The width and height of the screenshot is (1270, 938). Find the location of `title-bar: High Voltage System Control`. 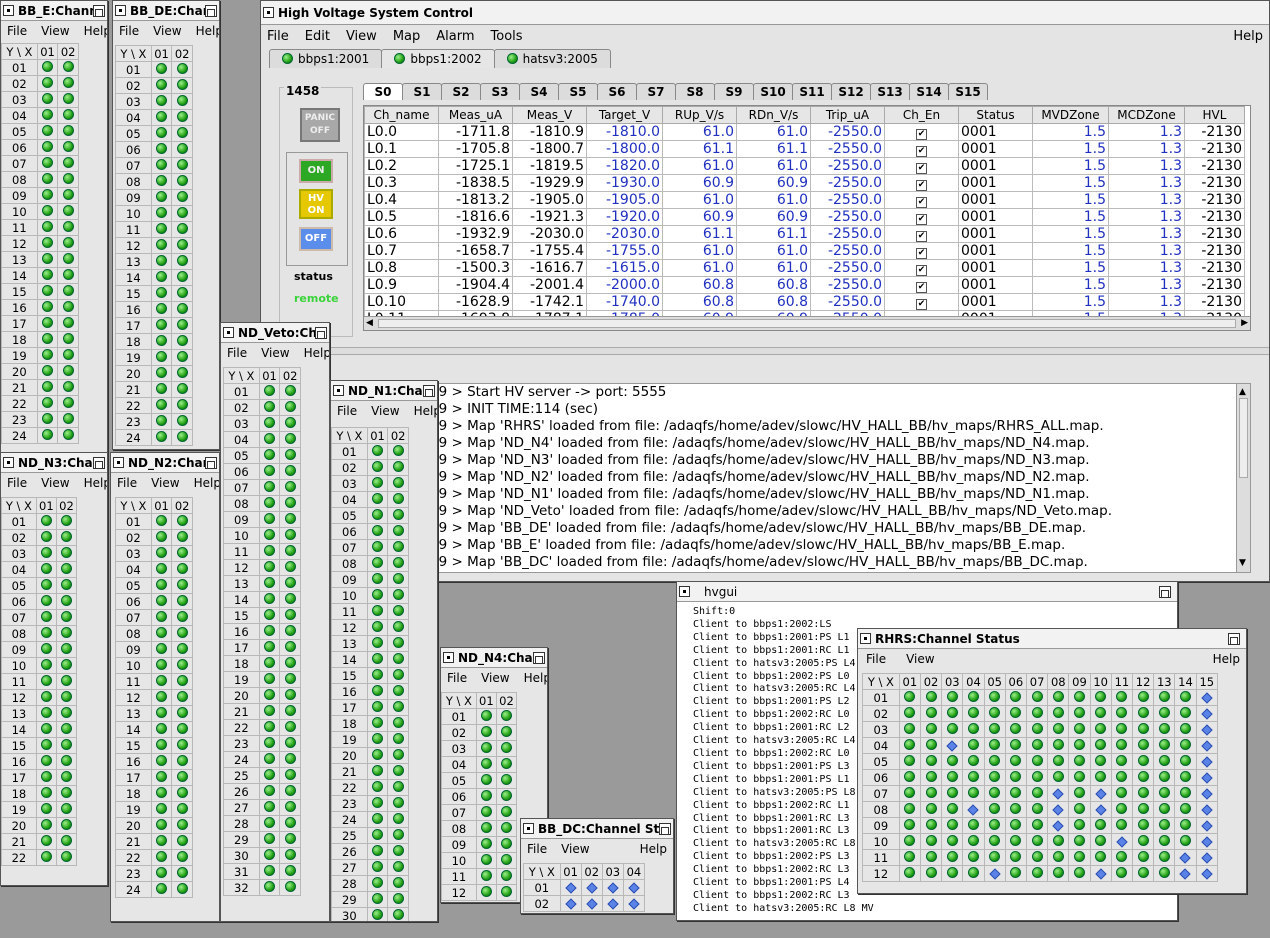

title-bar: High Voltage System Control is located at coordinates (765, 13).